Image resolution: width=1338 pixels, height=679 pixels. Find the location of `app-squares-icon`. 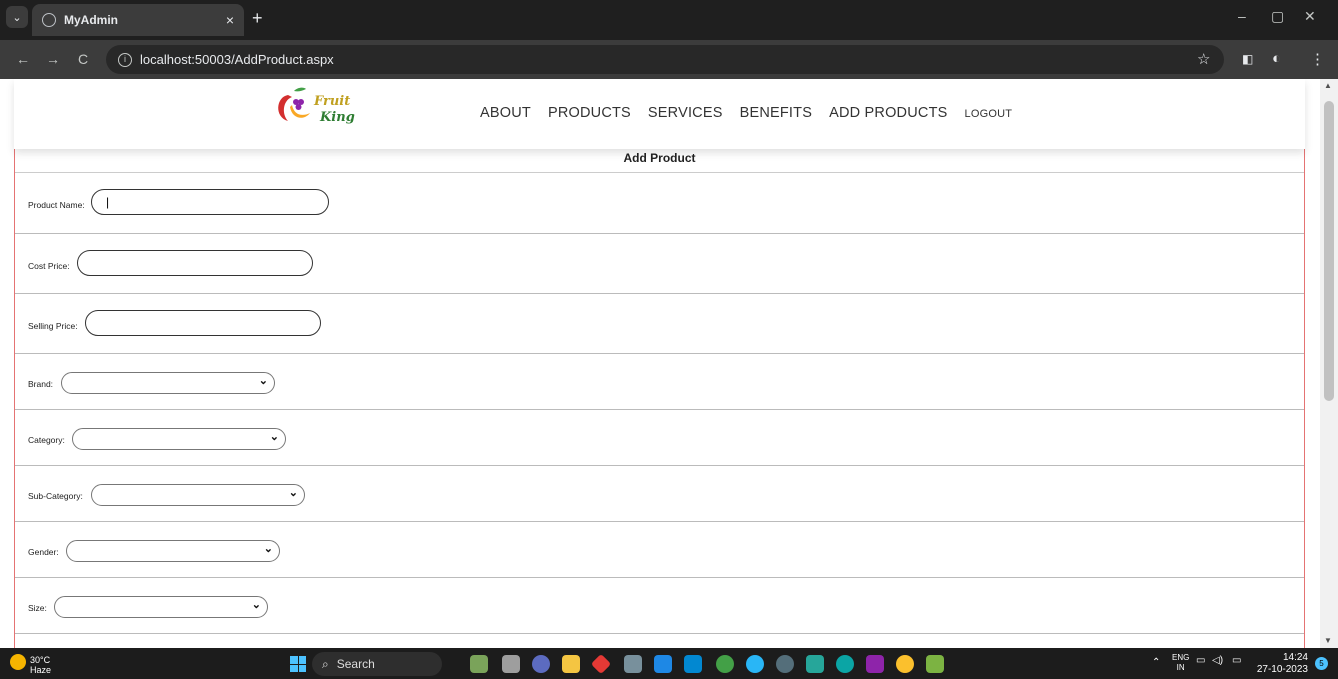

app-squares-icon is located at coordinates (935, 664).